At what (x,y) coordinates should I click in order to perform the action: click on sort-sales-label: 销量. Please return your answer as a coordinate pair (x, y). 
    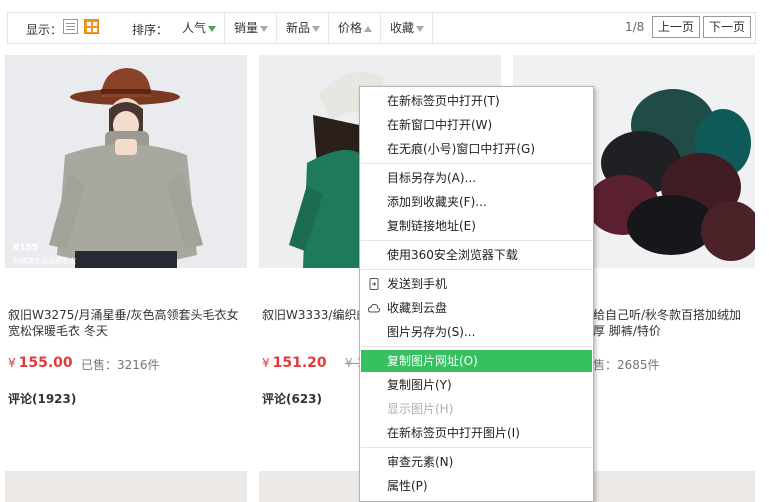
    Looking at the image, I should click on (246, 28).